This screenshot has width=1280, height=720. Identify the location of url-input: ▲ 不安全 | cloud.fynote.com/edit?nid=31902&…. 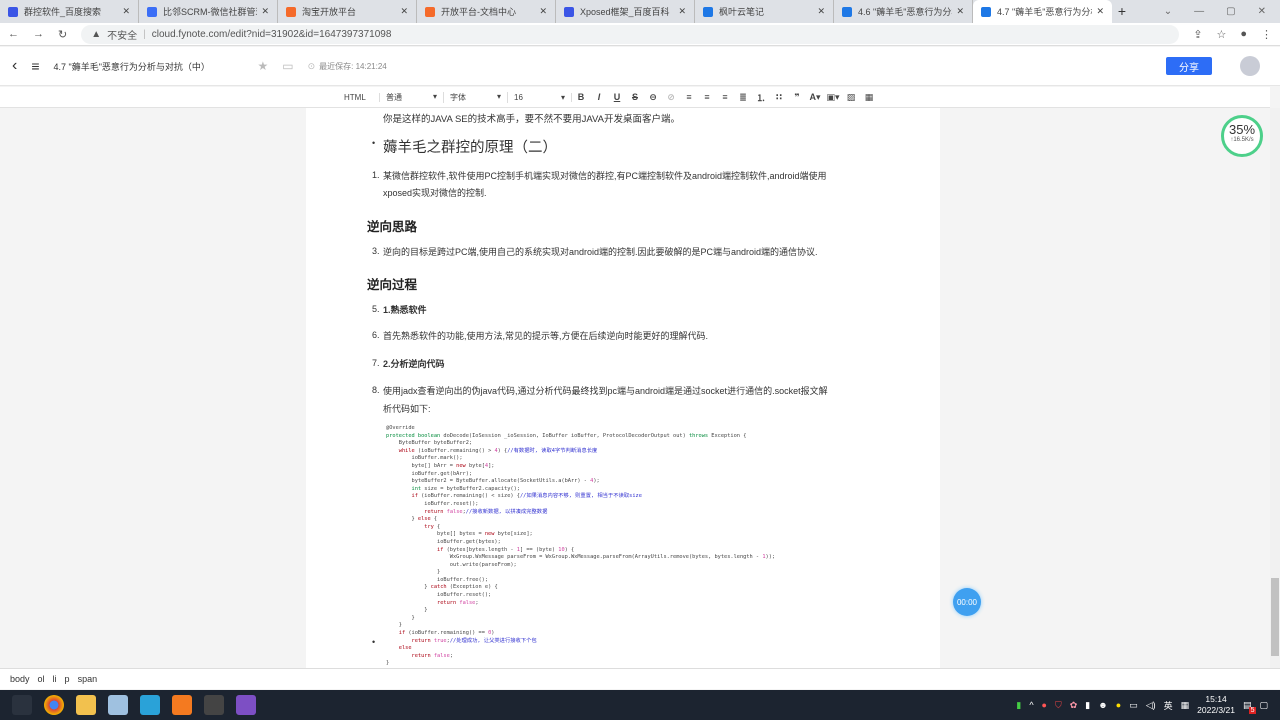
(630, 34).